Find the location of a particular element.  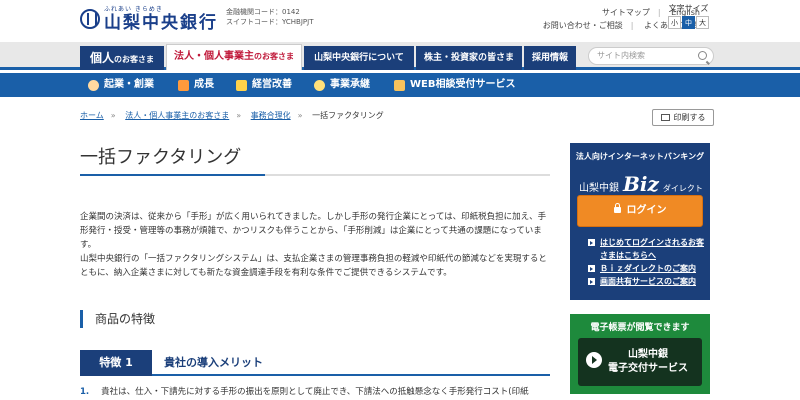

section-heading: 商品の特徴 is located at coordinates (117, 319).